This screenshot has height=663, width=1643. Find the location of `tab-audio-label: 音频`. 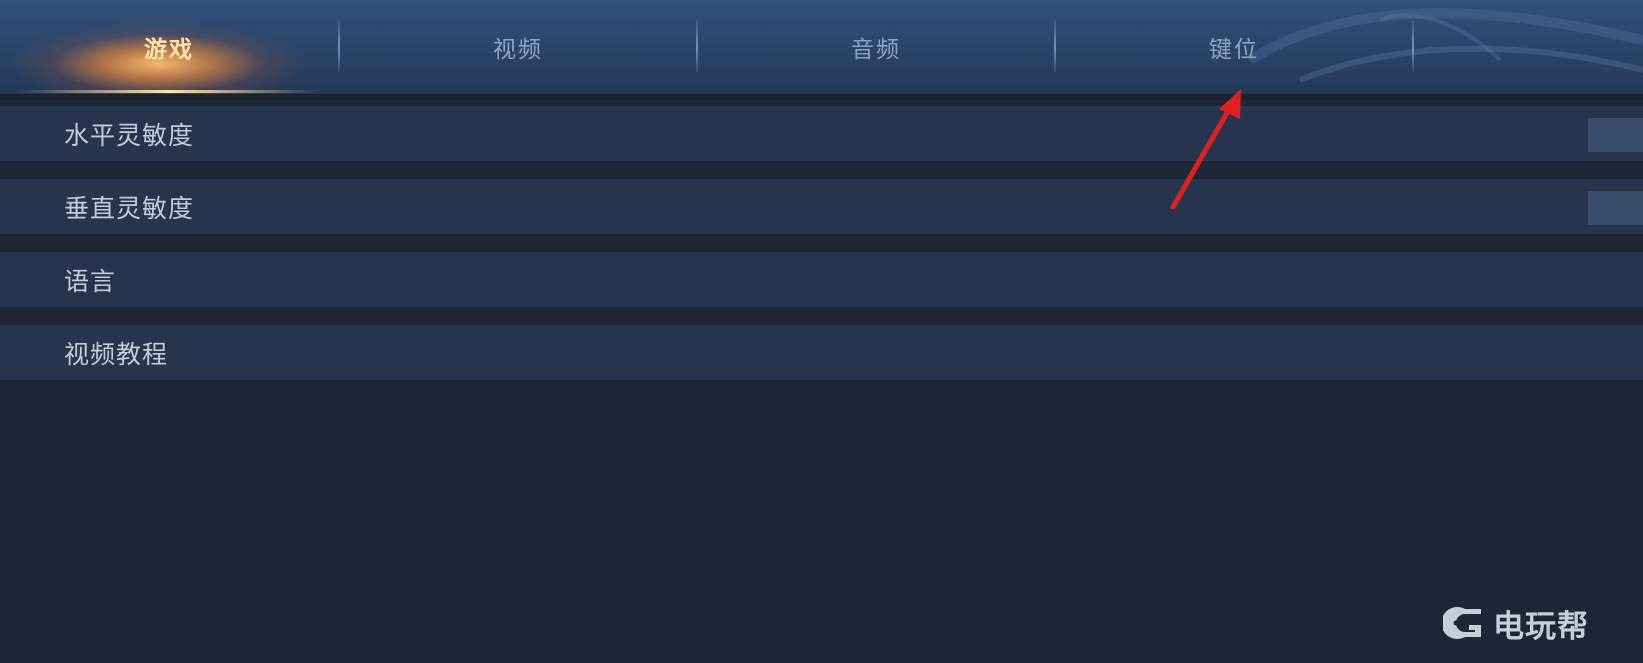

tab-audio-label: 音频 is located at coordinates (876, 50).